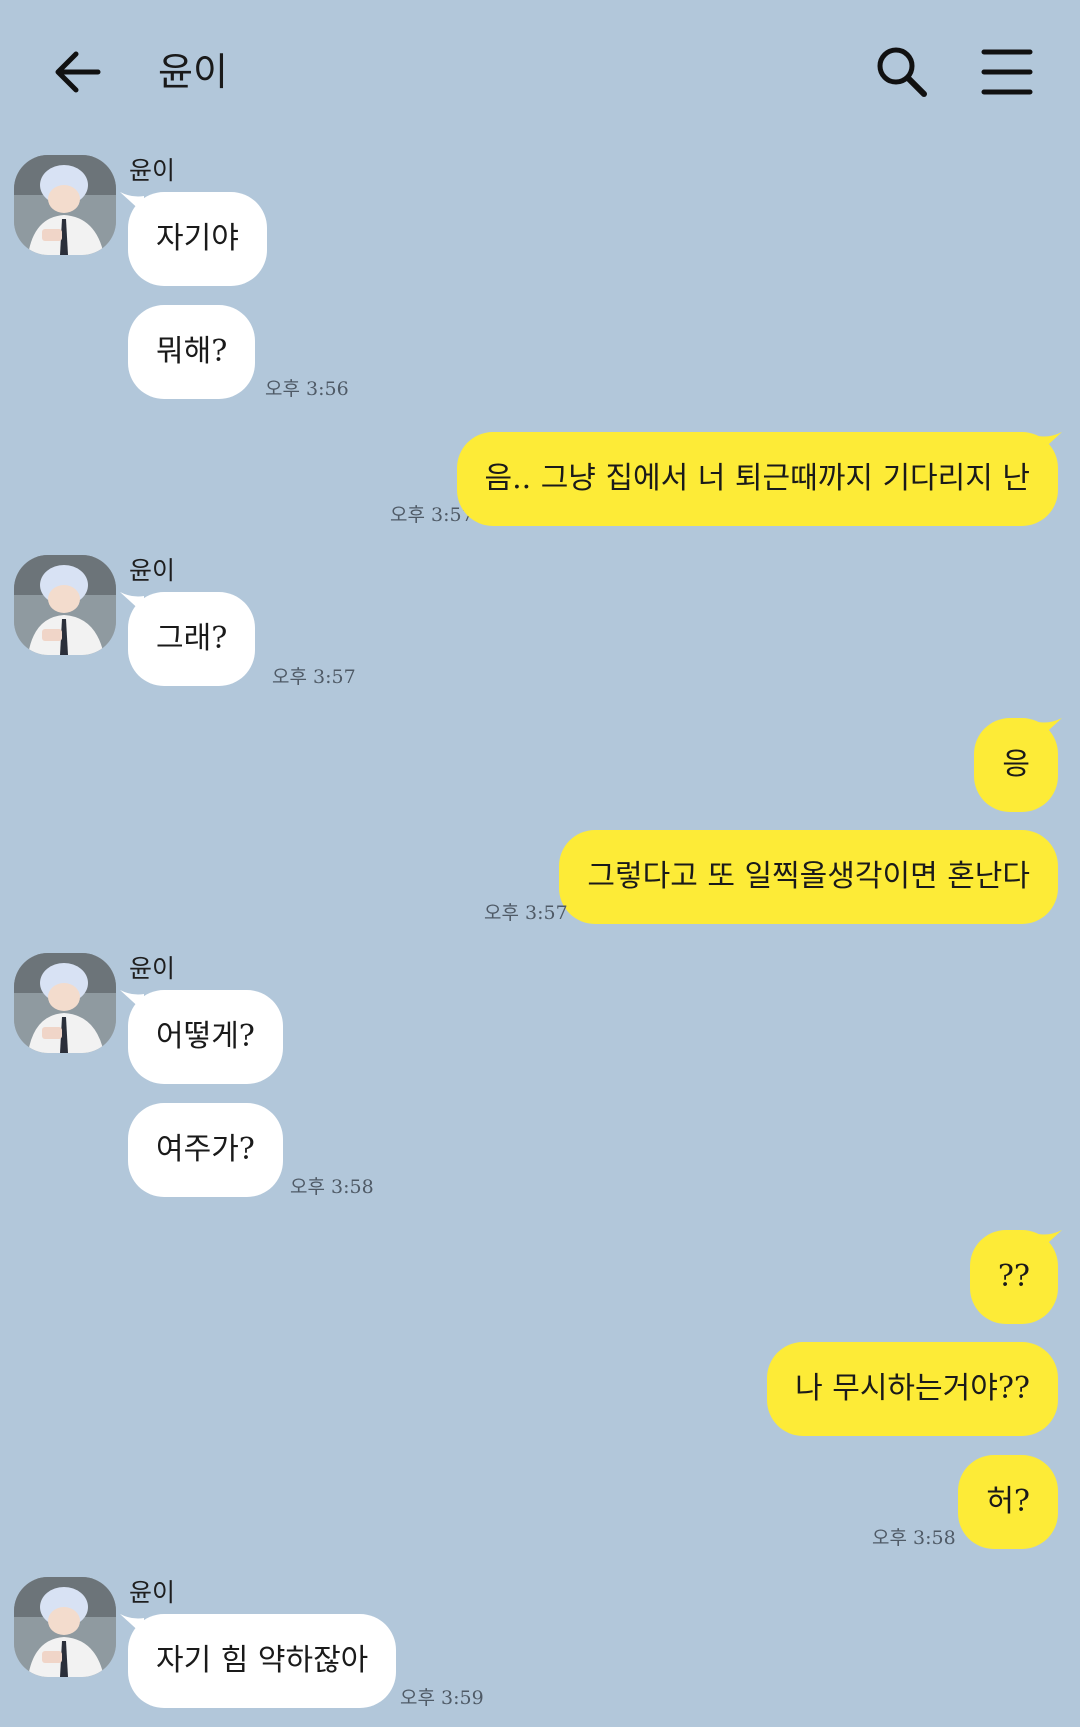 Image resolution: width=1080 pixels, height=1727 pixels. Describe the element at coordinates (808, 877) in the screenshot. I see `sent-message: 그렇다고 또 일찍올생각이면 혼난다` at that location.